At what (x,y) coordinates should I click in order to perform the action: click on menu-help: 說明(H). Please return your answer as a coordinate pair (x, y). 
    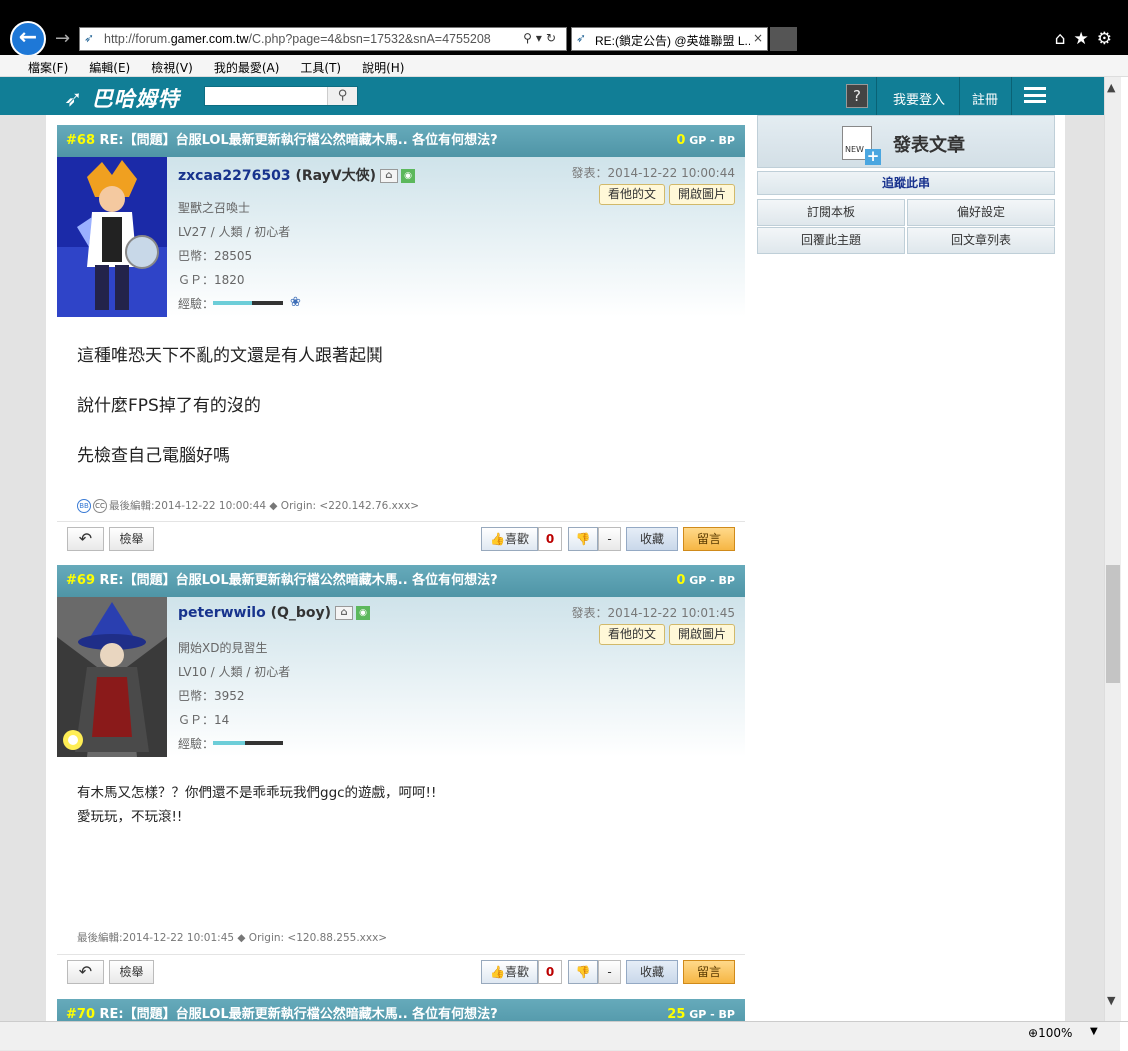
    Looking at the image, I should click on (381, 65).